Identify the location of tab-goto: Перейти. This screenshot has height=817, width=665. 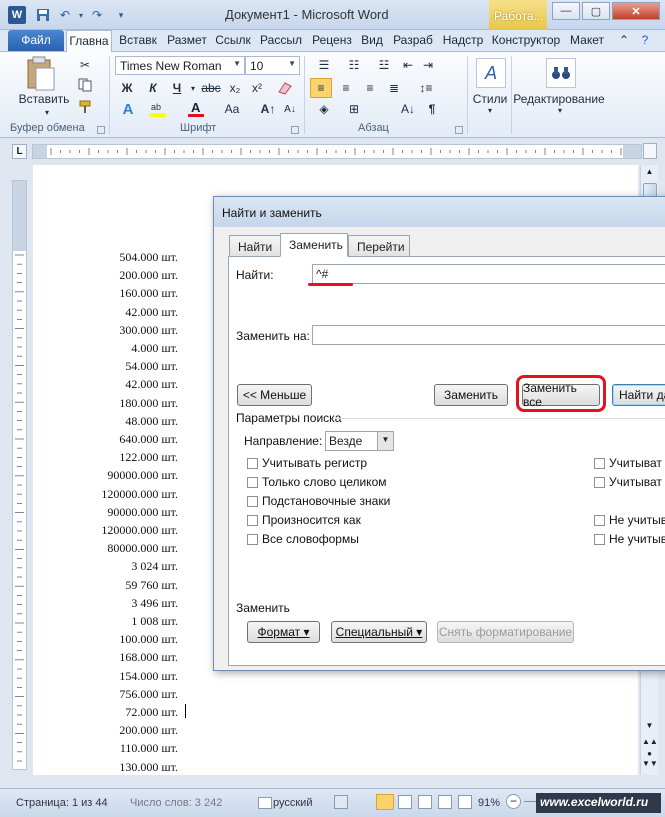
(379, 246).